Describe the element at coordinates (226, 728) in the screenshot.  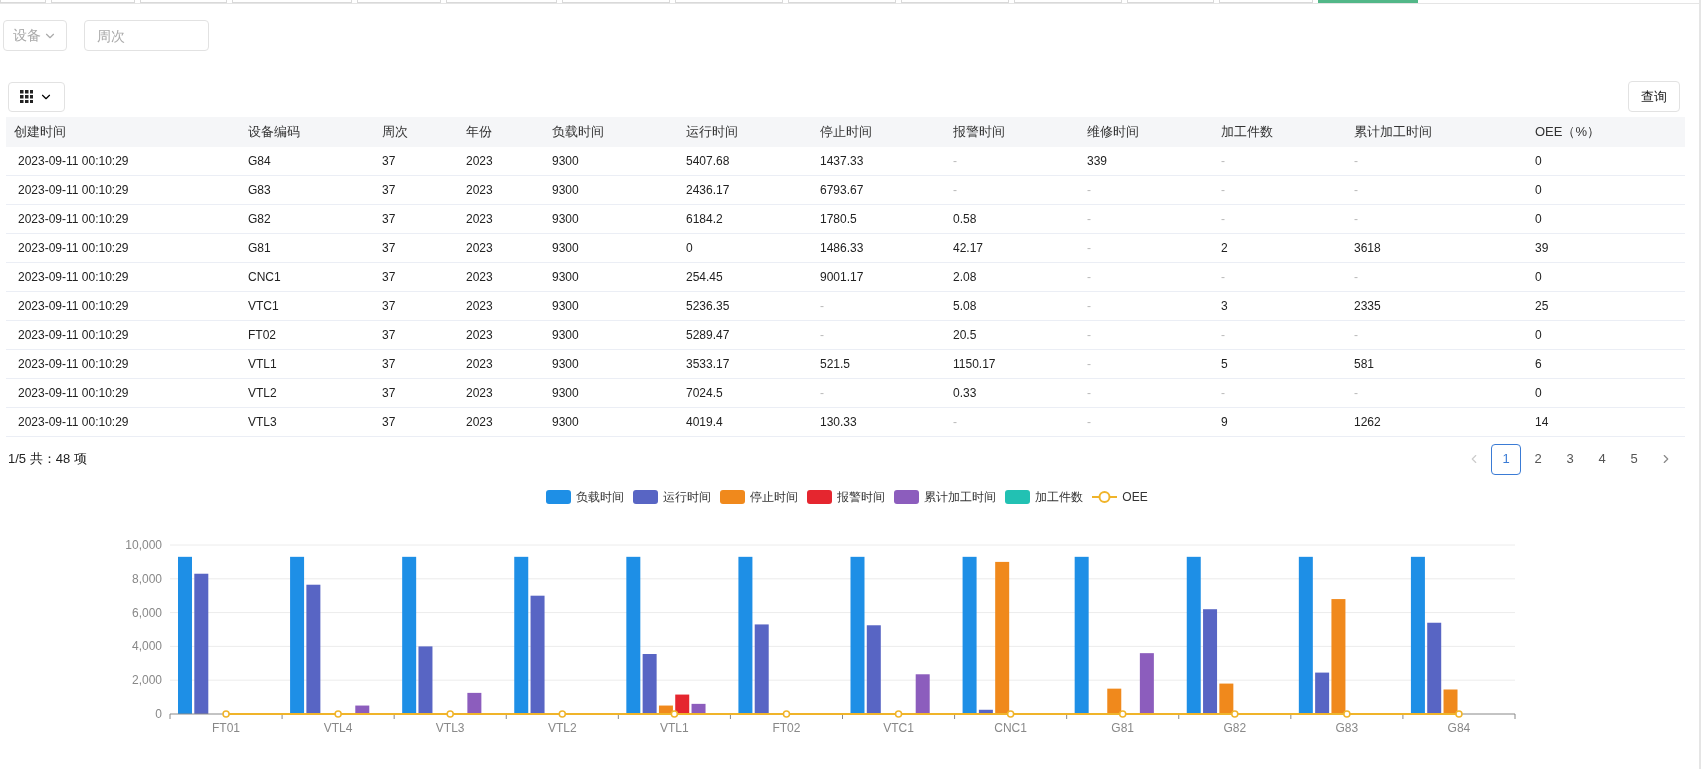
I see `axis-category-label: FT01` at that location.